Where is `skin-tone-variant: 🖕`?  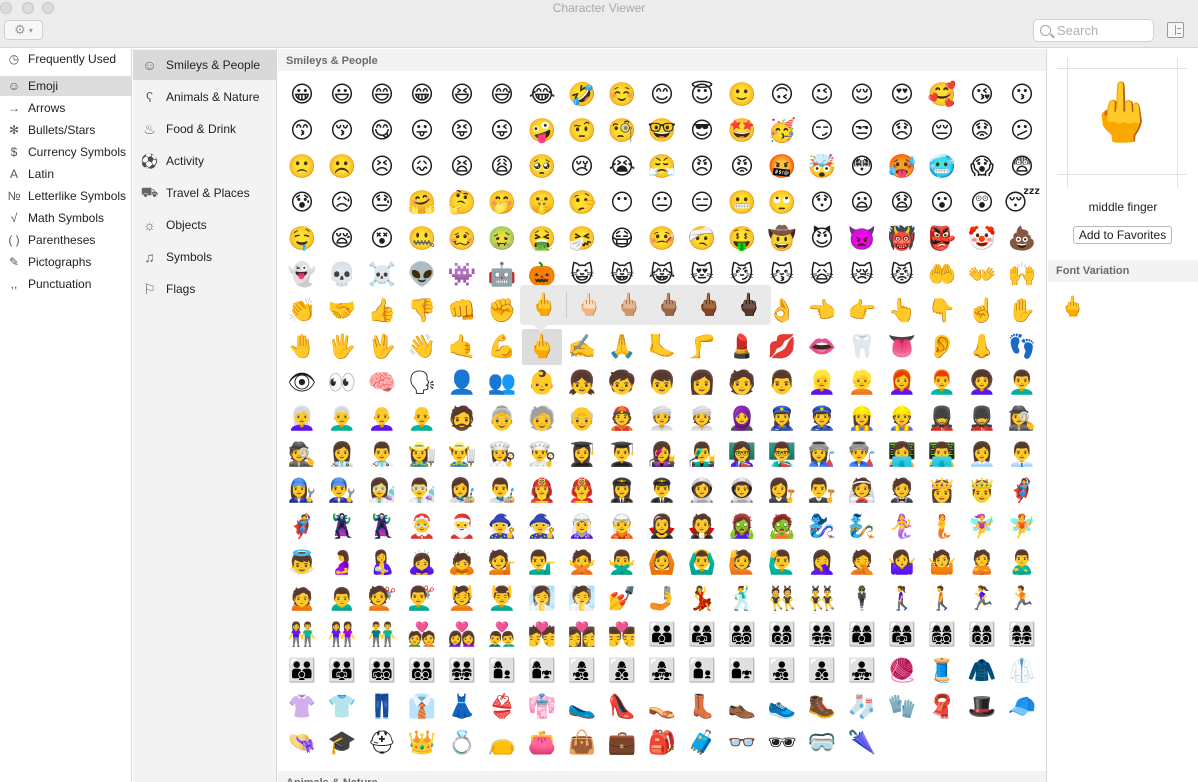 skin-tone-variant: 🖕 is located at coordinates (544, 305).